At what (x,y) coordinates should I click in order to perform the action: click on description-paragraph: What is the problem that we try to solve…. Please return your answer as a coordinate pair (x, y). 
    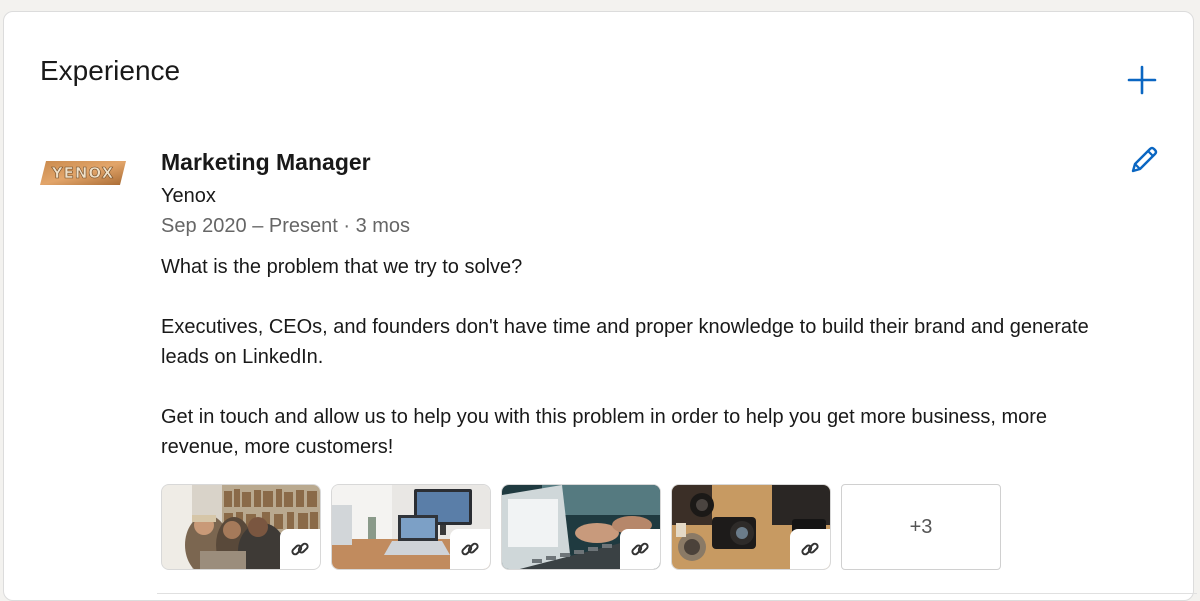
    Looking at the image, I should click on (342, 267).